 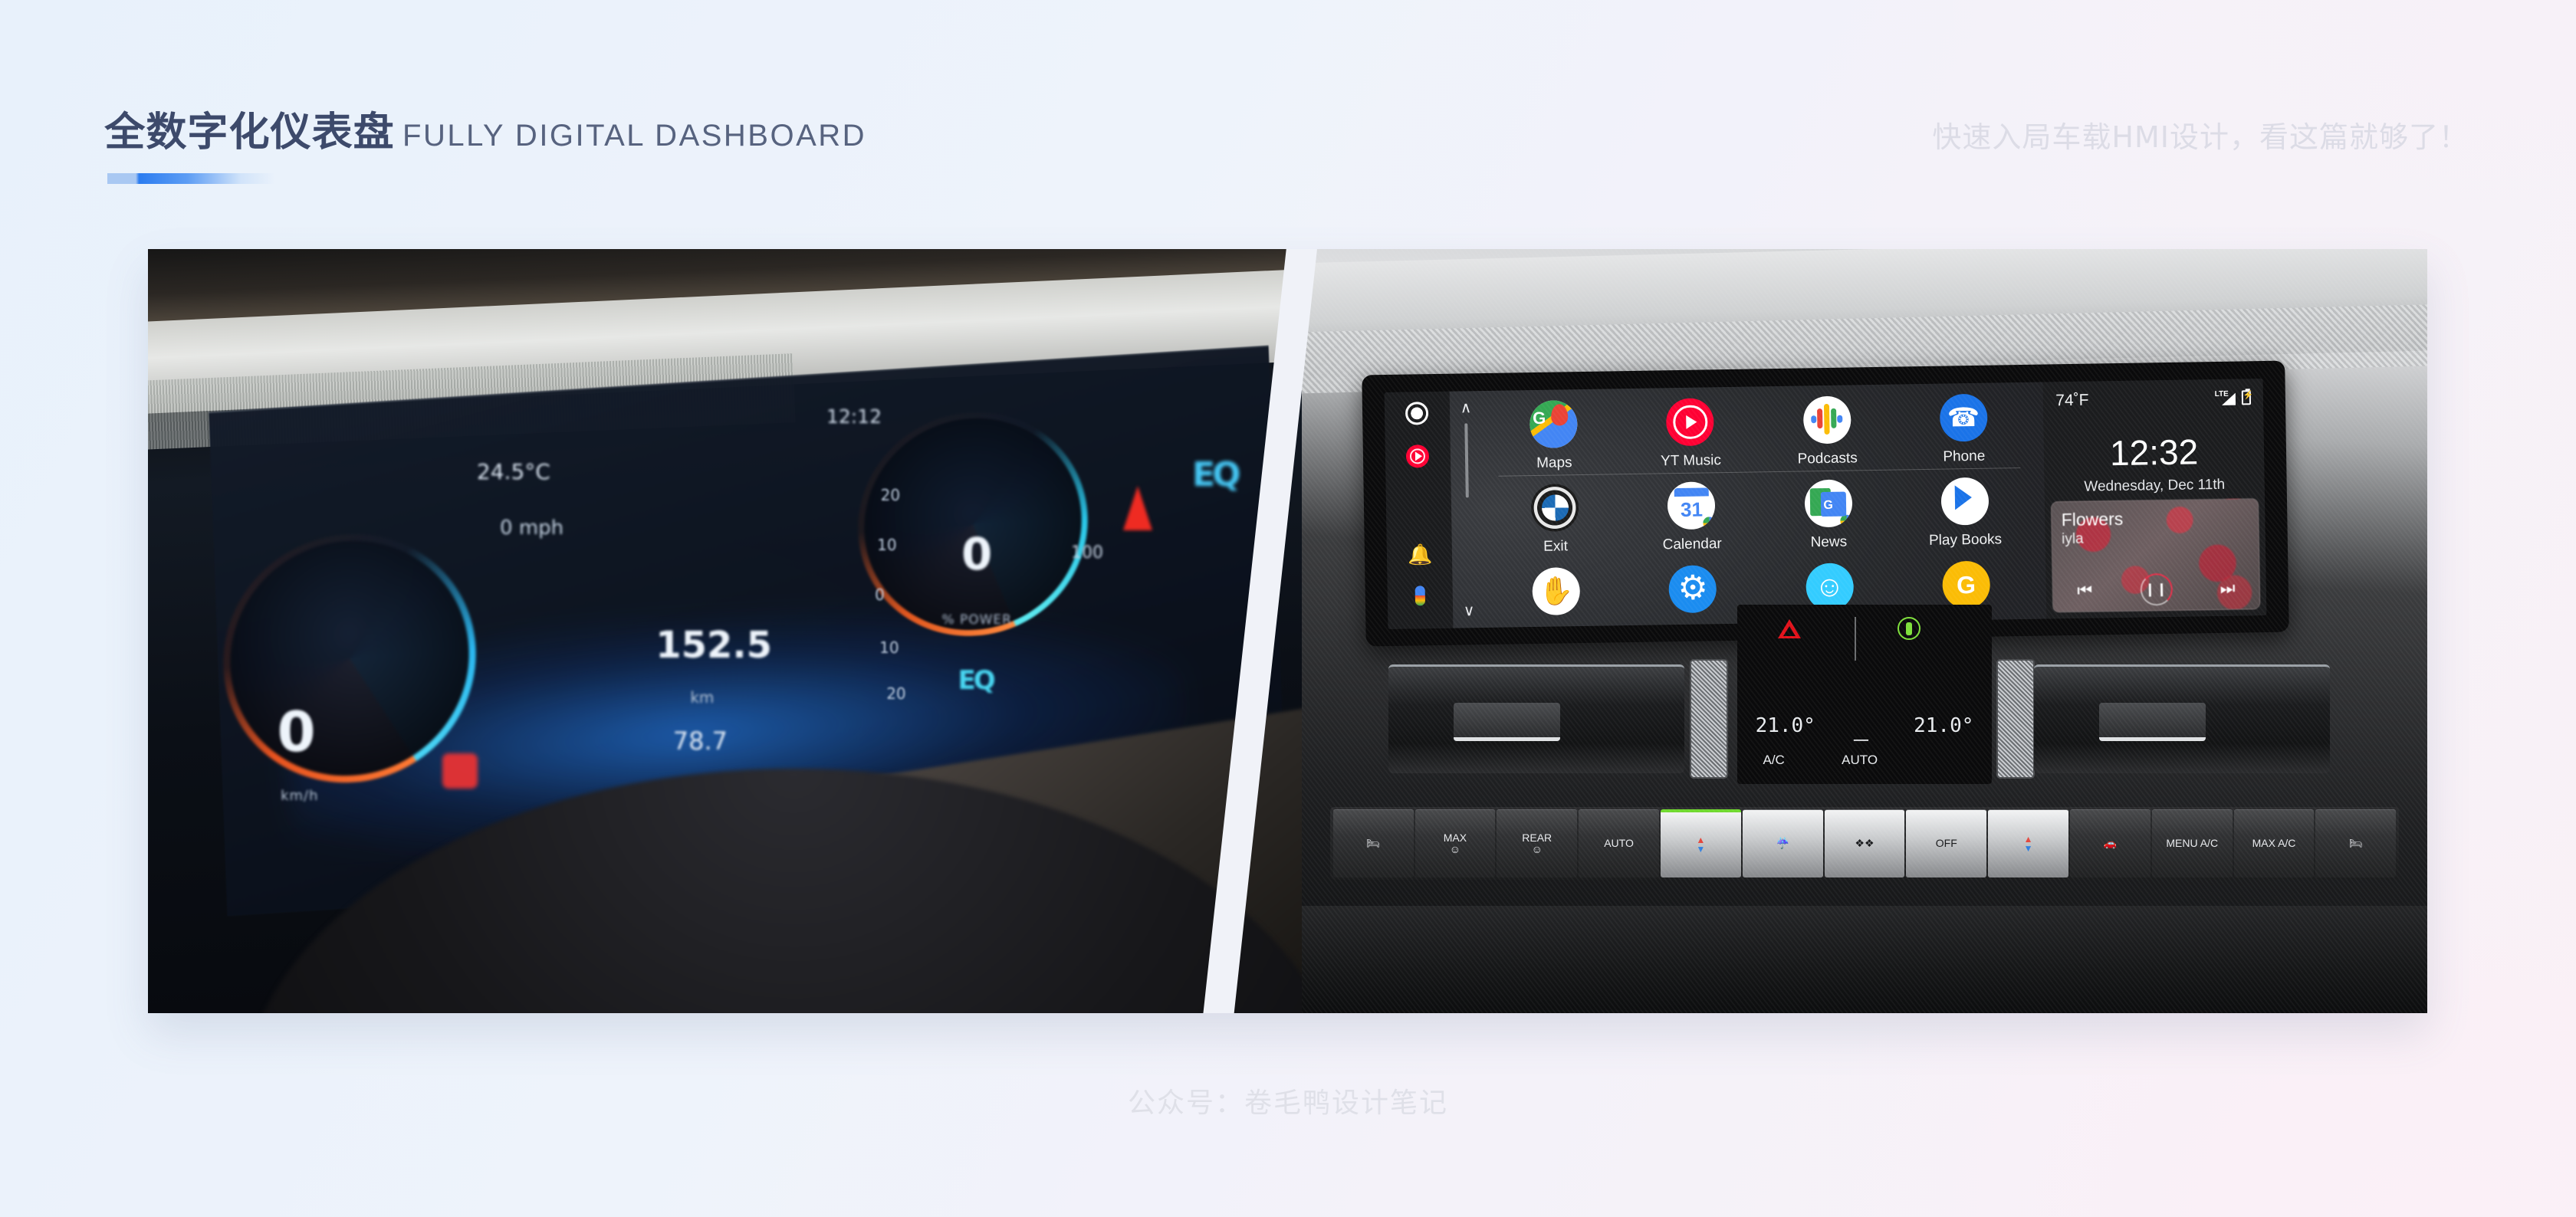 What do you see at coordinates (977, 553) in the screenshot?
I see `power-value: 0` at bounding box center [977, 553].